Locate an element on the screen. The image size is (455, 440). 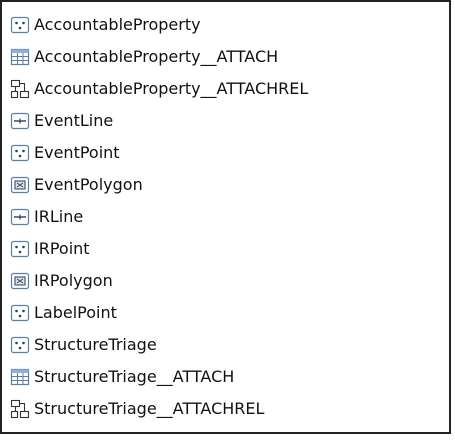
list-item-label: StructureTriage__ATTACHREL is located at coordinates (149, 408).